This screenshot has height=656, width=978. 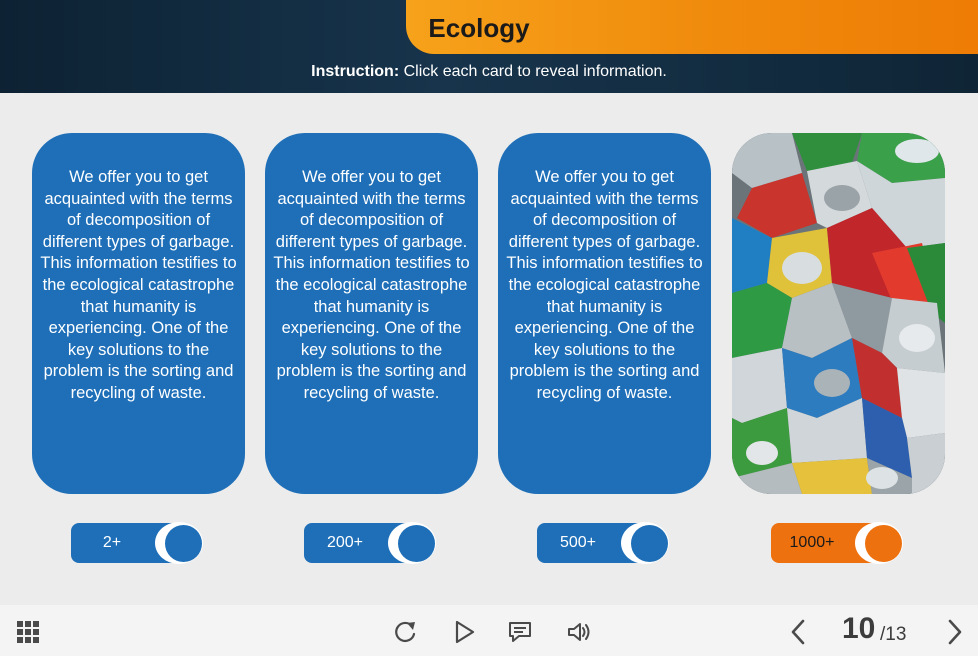 I want to click on toggle-200plus: 200+, so click(x=371, y=543).